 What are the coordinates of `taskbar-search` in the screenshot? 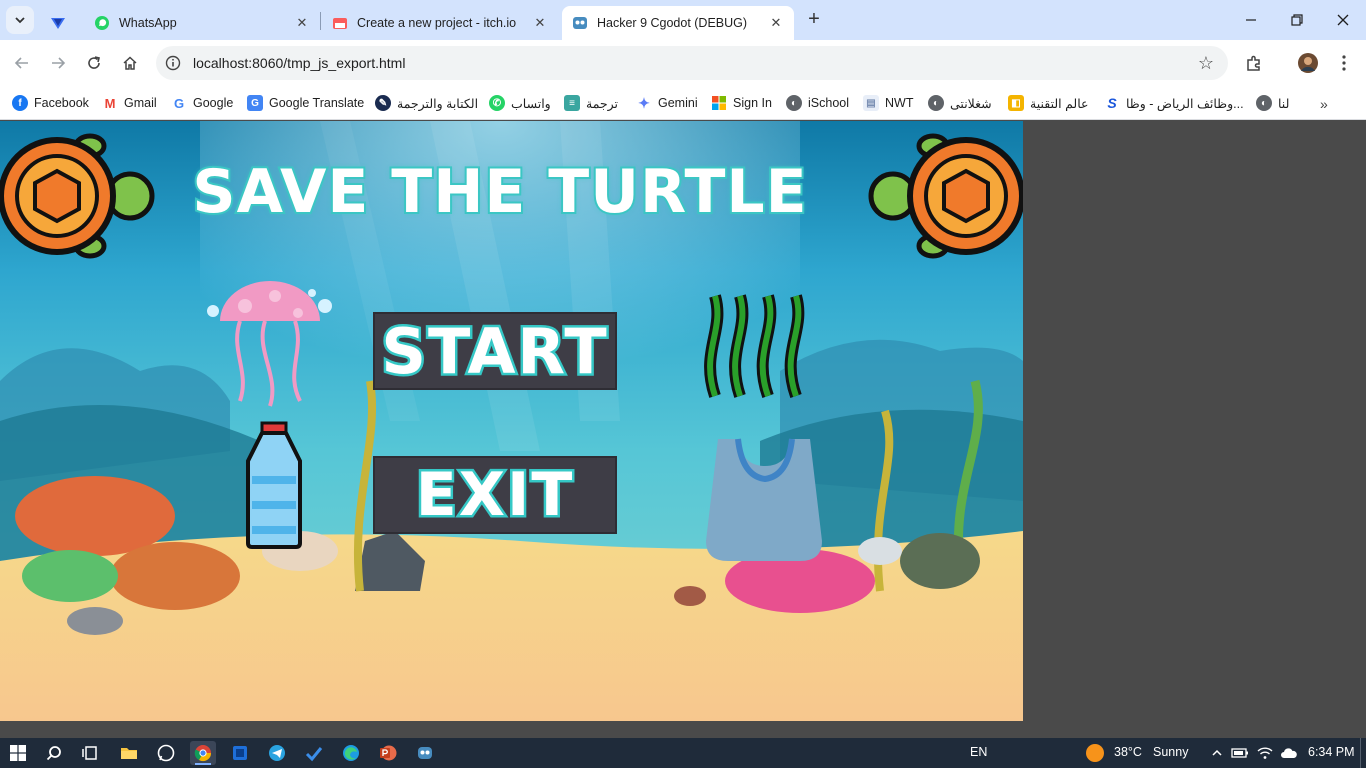 It's located at (54, 753).